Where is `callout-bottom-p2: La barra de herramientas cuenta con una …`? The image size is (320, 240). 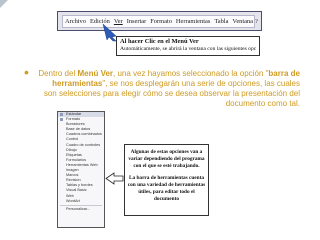
callout-bottom-p2: La barra de herramientas cuenta con una … is located at coordinates (166, 188).